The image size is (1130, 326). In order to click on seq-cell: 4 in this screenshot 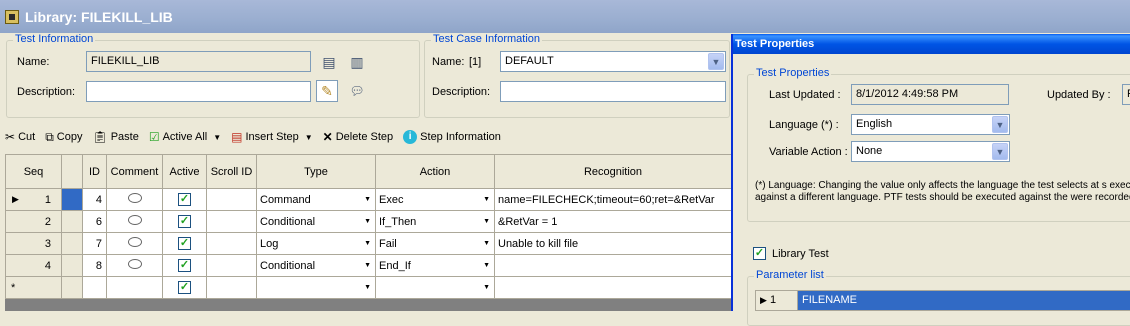, I will do `click(33, 265)`.